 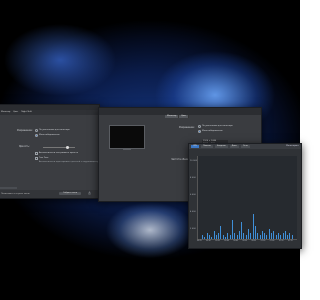 What do you see at coordinates (8, 188) in the screenshot?
I see `horizontal-scrollbar` at bounding box center [8, 188].